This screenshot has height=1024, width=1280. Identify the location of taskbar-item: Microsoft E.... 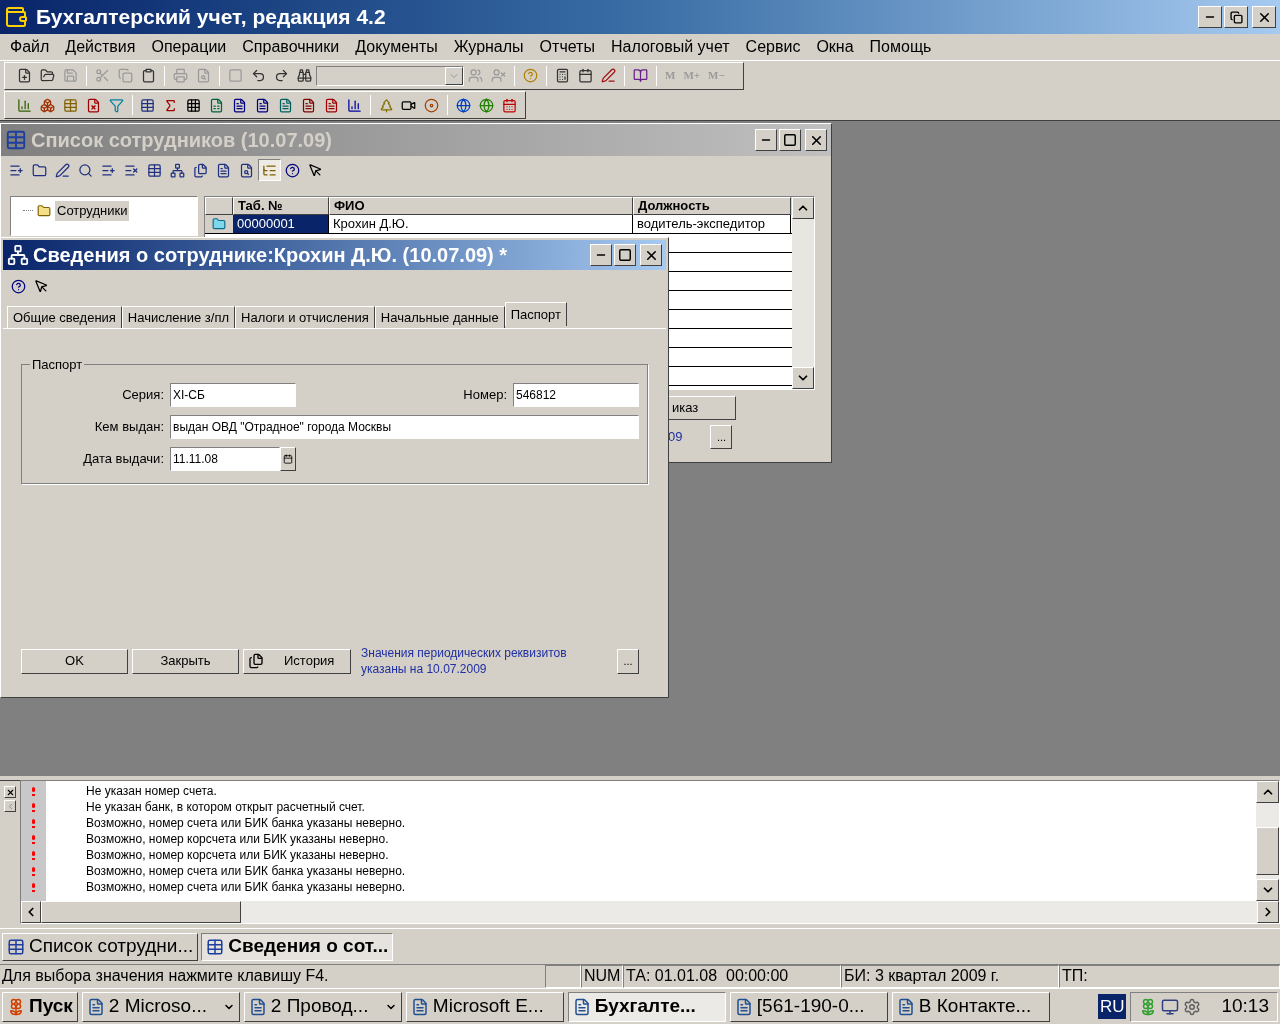
(484, 1006).